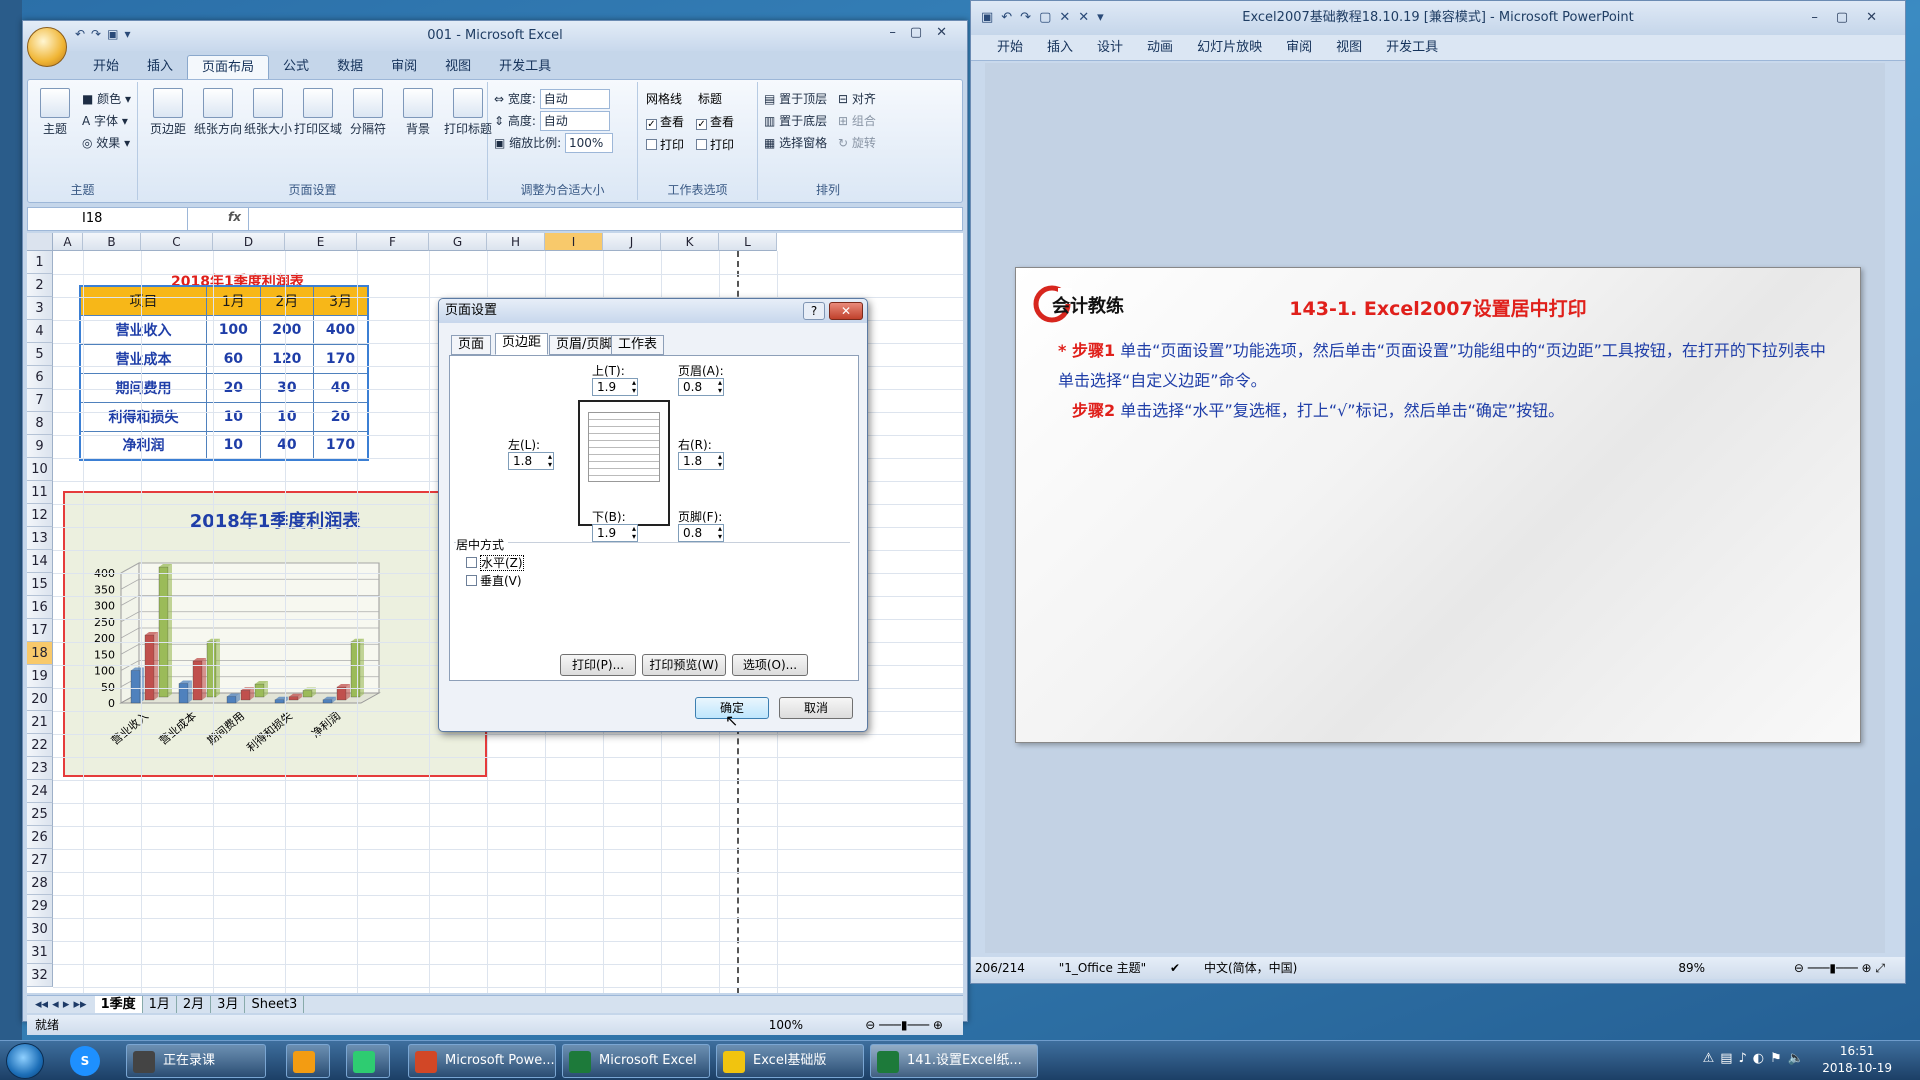 The width and height of the screenshot is (1920, 1080). Describe the element at coordinates (40, 929) in the screenshot. I see `row-header: 30` at that location.